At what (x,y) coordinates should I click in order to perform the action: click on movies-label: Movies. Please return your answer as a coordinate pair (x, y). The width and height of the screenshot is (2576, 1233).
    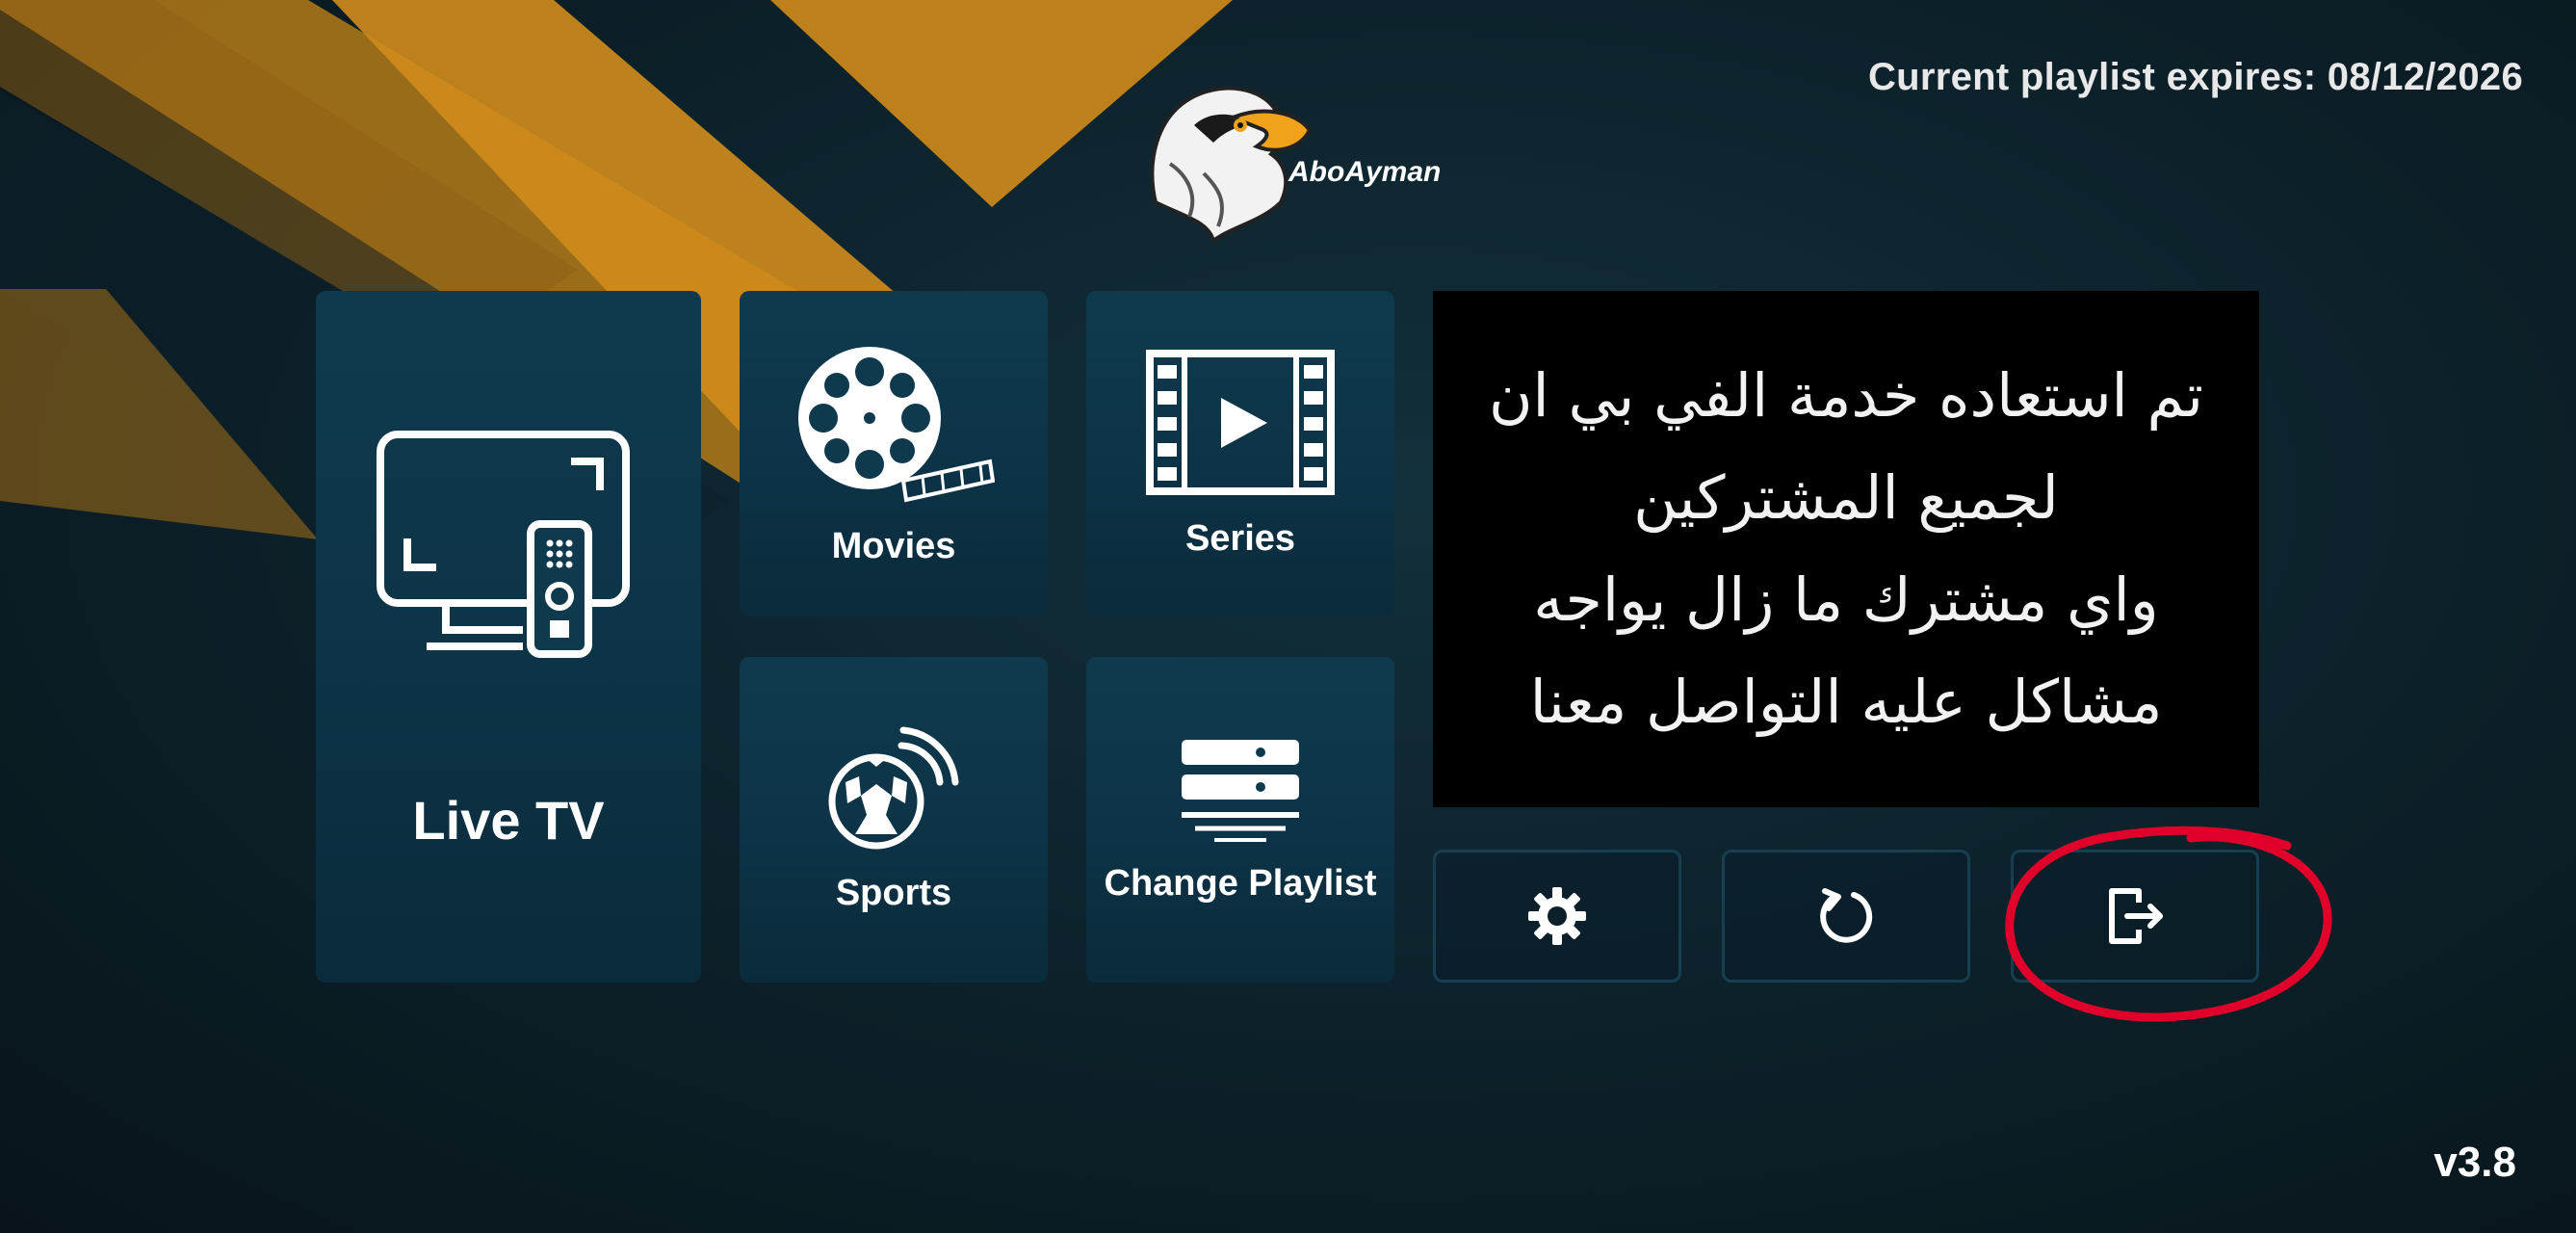
    Looking at the image, I should click on (893, 545).